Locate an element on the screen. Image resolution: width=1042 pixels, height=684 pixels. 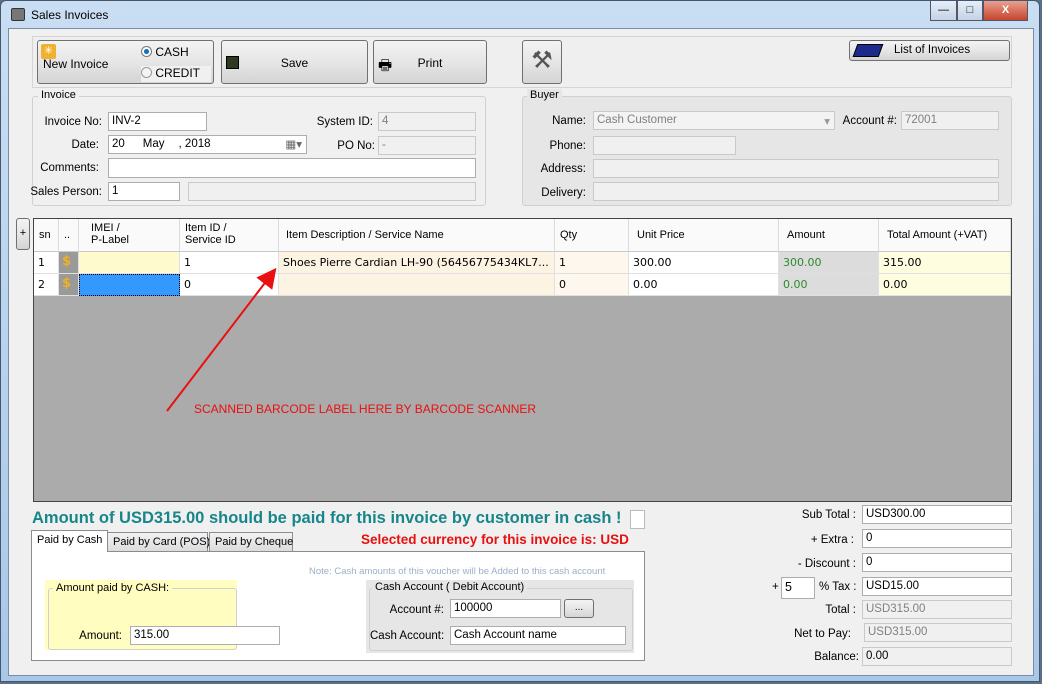
account-no-label: Account #: is located at coordinates (416, 610).